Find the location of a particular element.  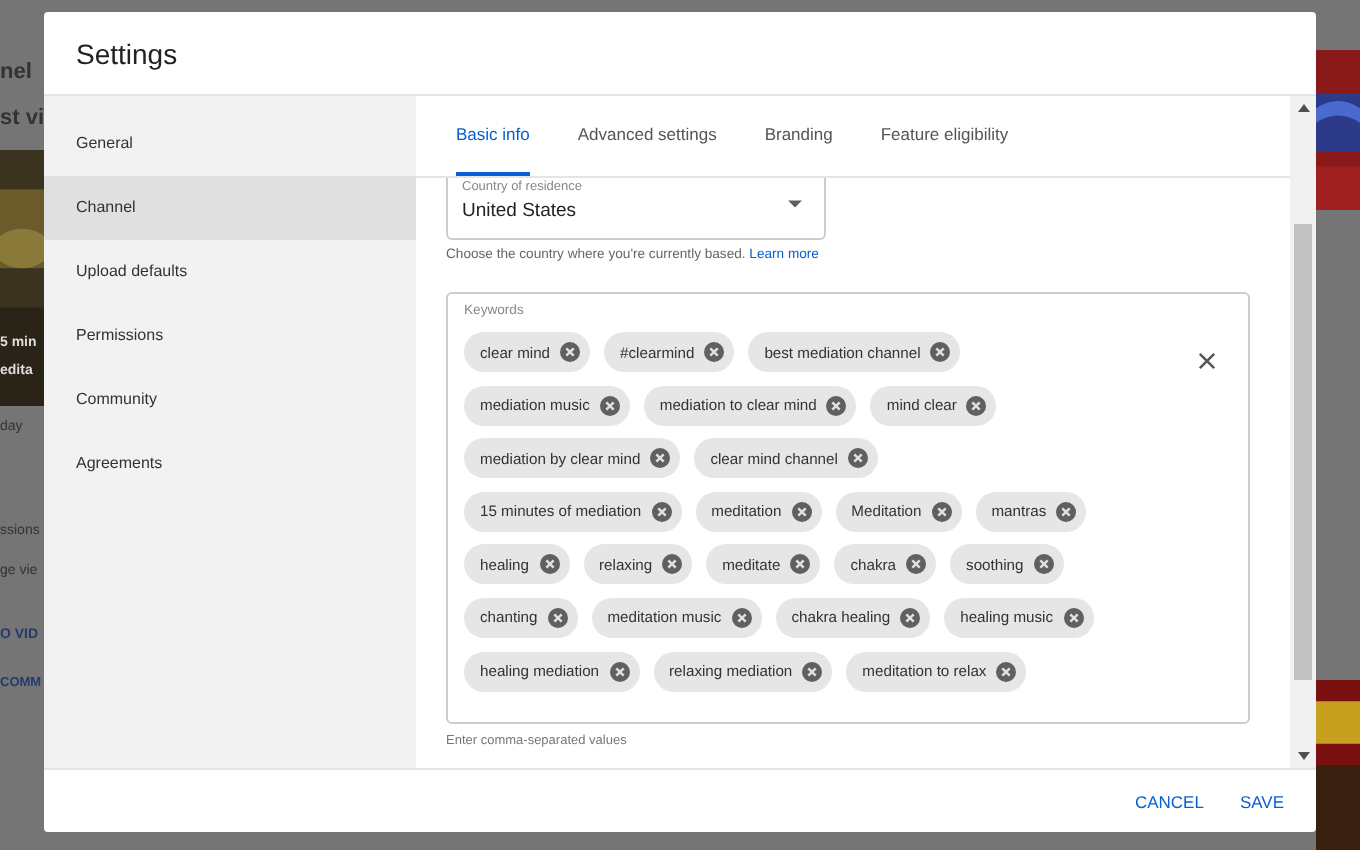

tab: Branding is located at coordinates (798, 136).